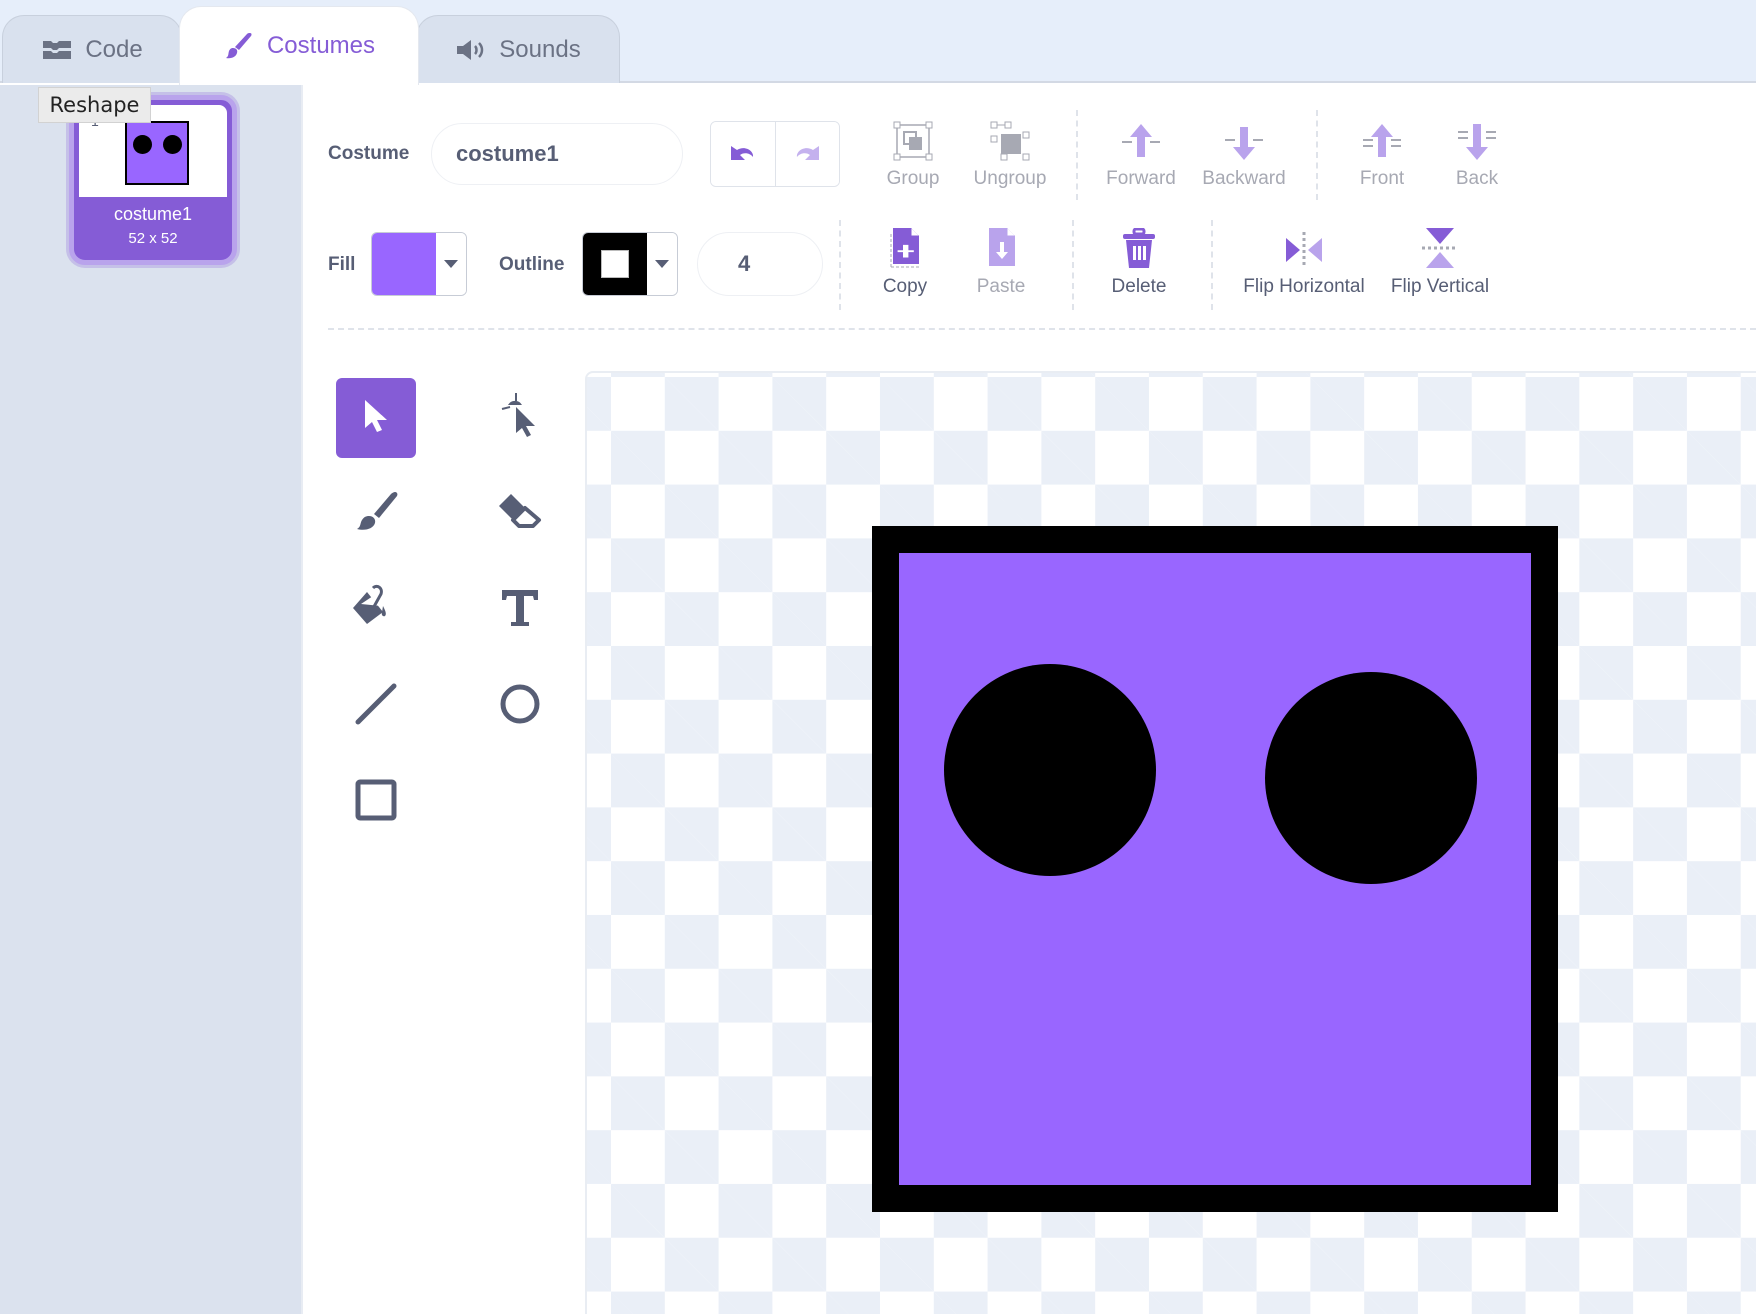 The width and height of the screenshot is (1756, 1314). What do you see at coordinates (1141, 140) in the screenshot?
I see `forward-icon` at bounding box center [1141, 140].